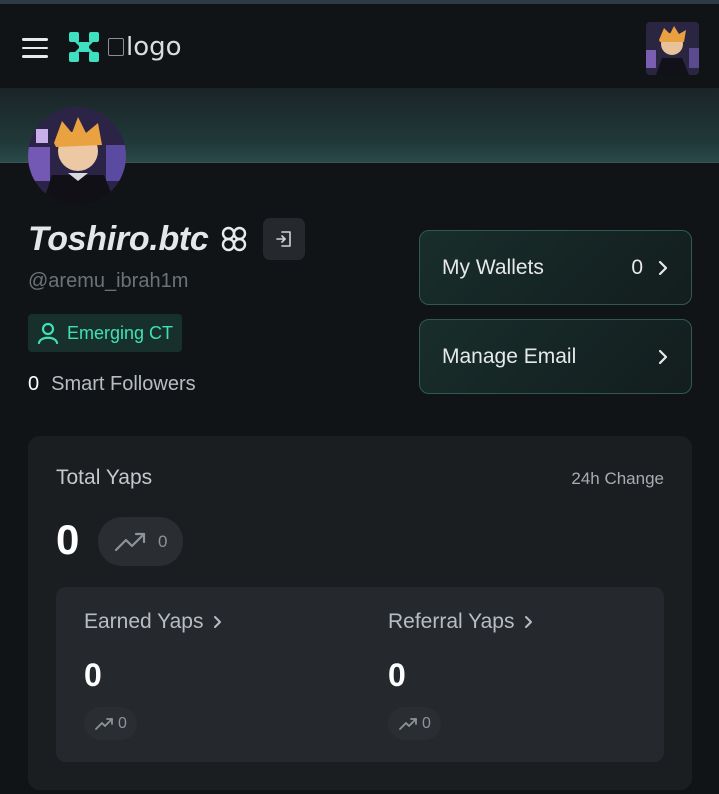  What do you see at coordinates (116, 47) in the screenshot?
I see `broken-image-icon` at bounding box center [116, 47].